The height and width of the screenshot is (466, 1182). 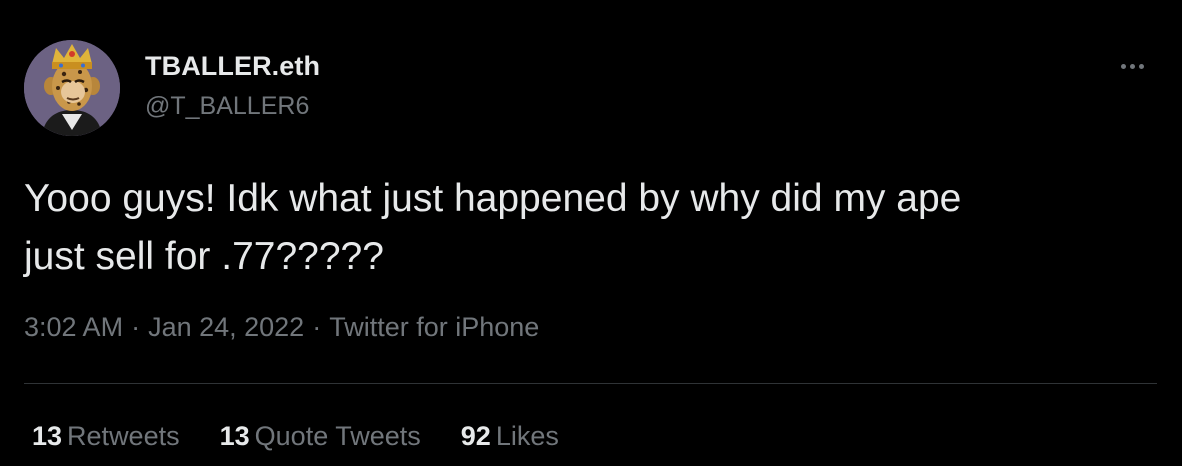 What do you see at coordinates (475, 436) in the screenshot?
I see `likes-count: 92` at bounding box center [475, 436].